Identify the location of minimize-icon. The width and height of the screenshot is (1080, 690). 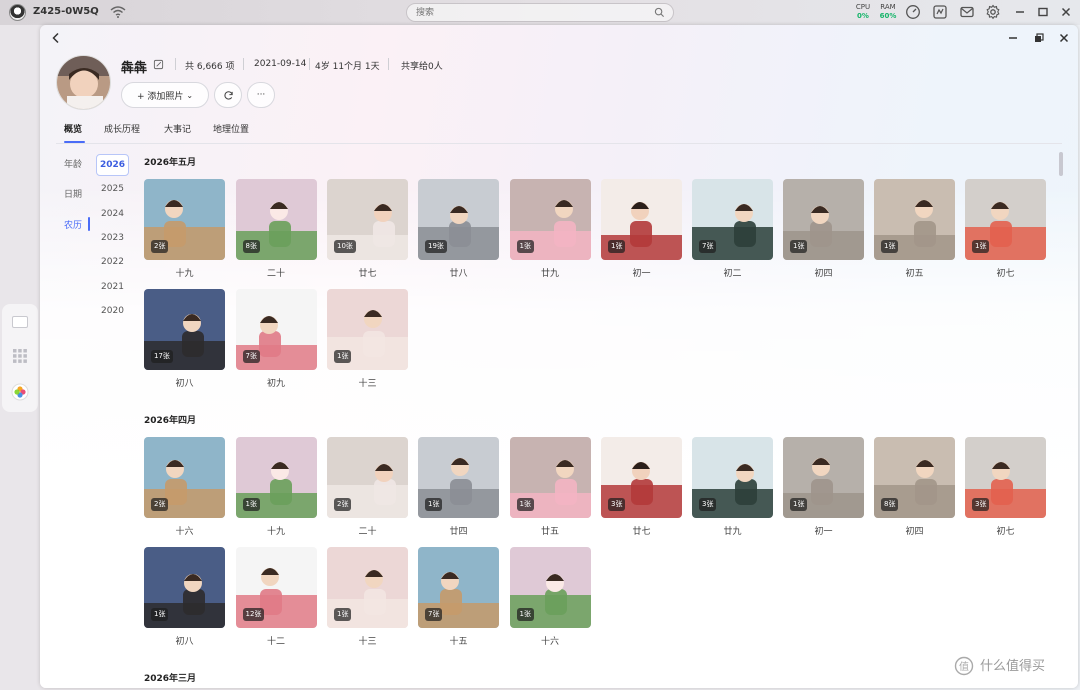
(1020, 12).